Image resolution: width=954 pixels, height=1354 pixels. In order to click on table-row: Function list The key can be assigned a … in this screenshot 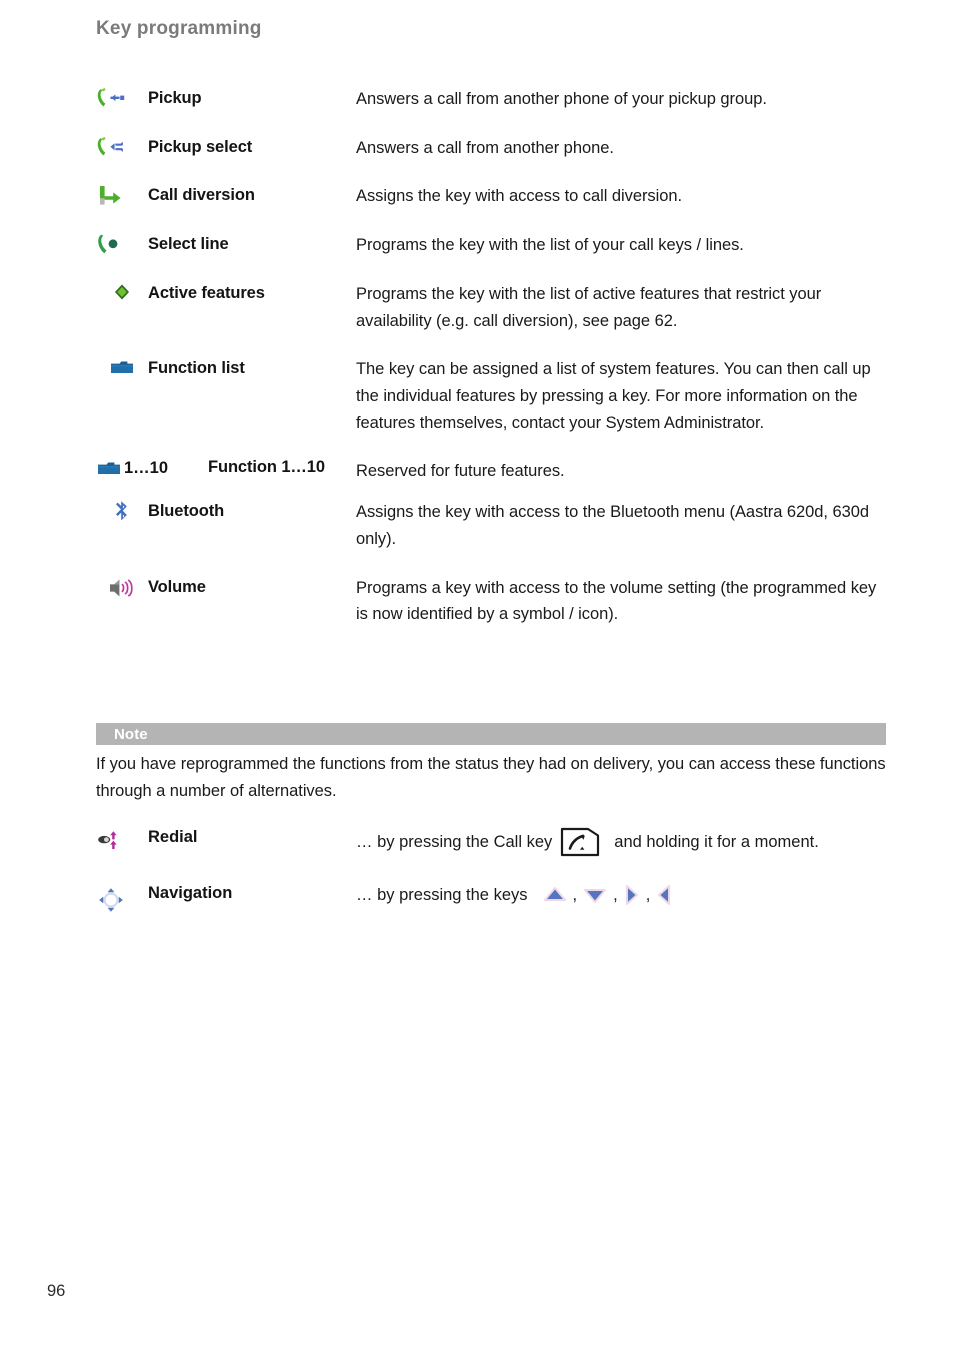, I will do `click(491, 396)`.